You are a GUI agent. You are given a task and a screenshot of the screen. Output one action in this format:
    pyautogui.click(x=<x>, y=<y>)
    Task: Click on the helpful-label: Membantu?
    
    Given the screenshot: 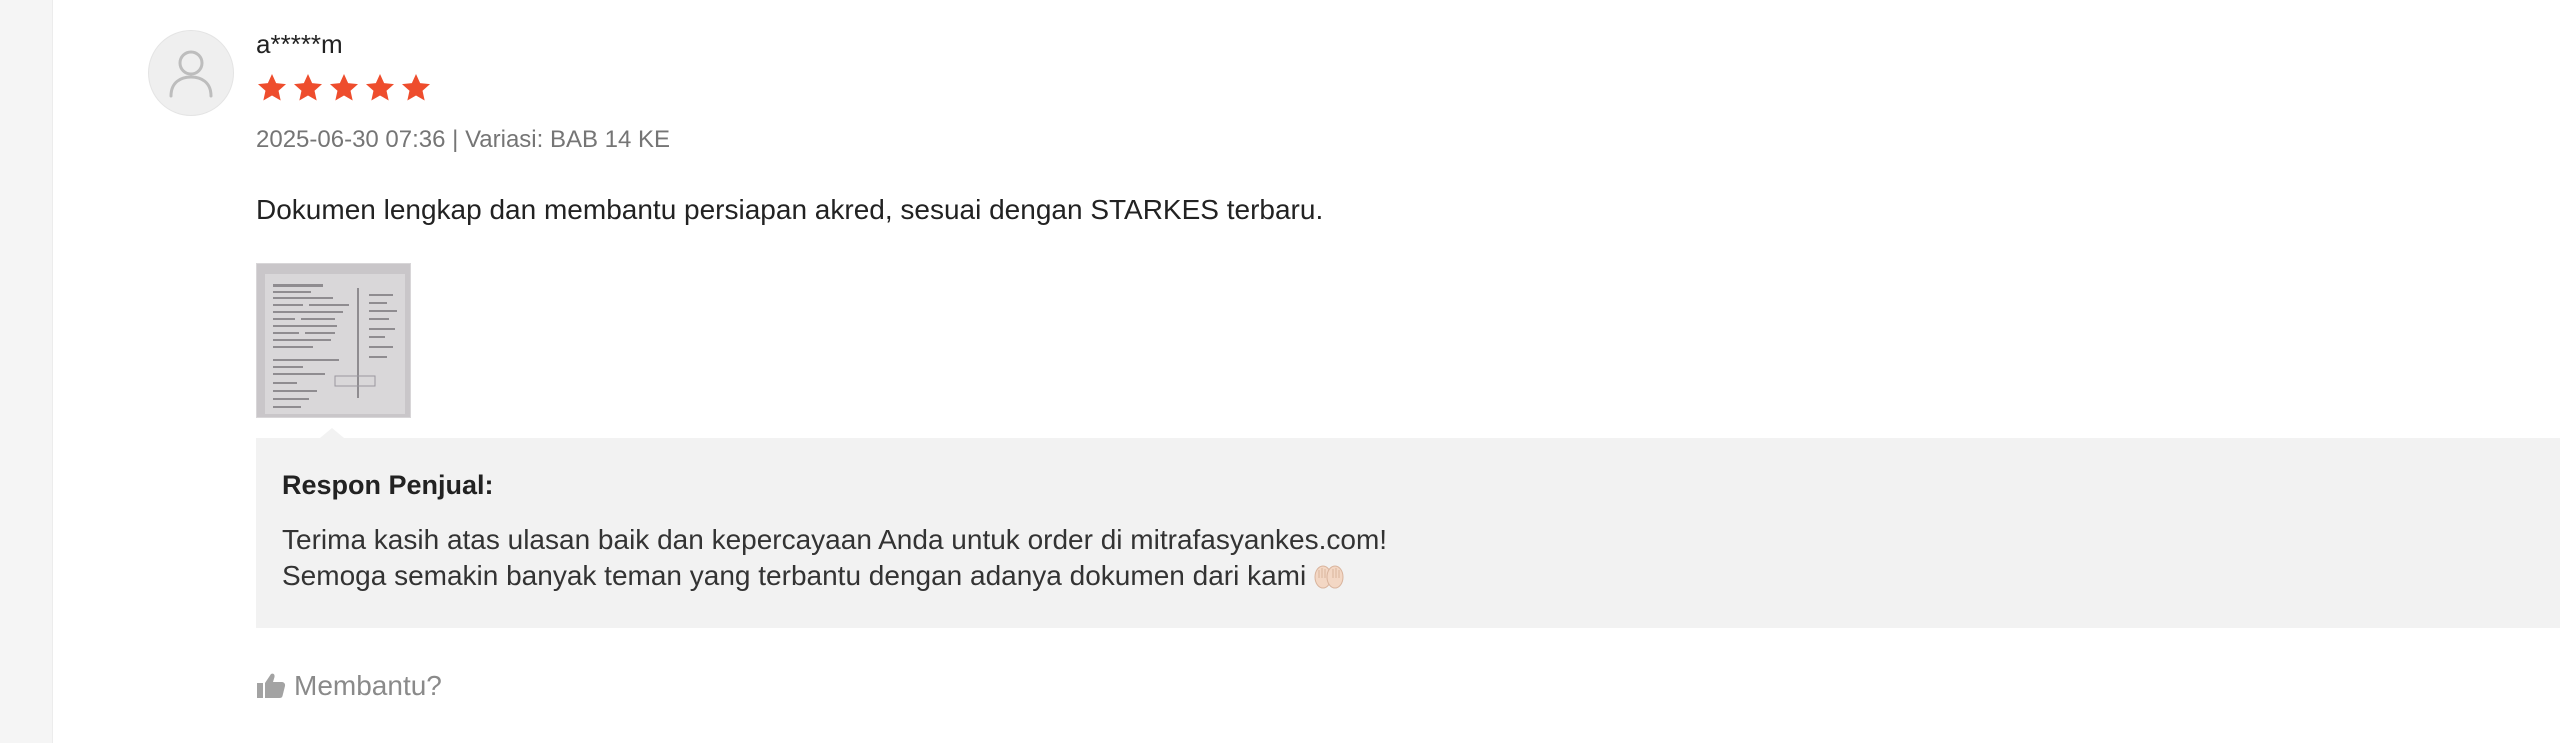 What is the action you would take?
    pyautogui.click(x=368, y=685)
    